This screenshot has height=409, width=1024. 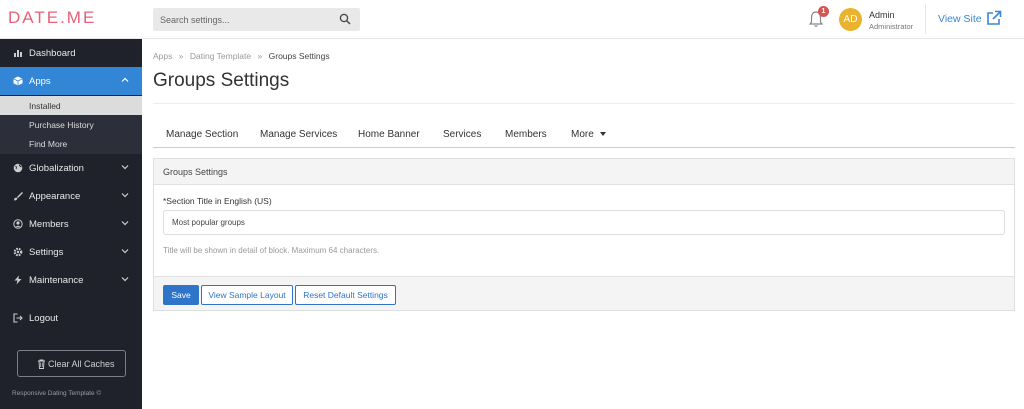 What do you see at coordinates (994, 18) in the screenshot?
I see `external-link-icon` at bounding box center [994, 18].